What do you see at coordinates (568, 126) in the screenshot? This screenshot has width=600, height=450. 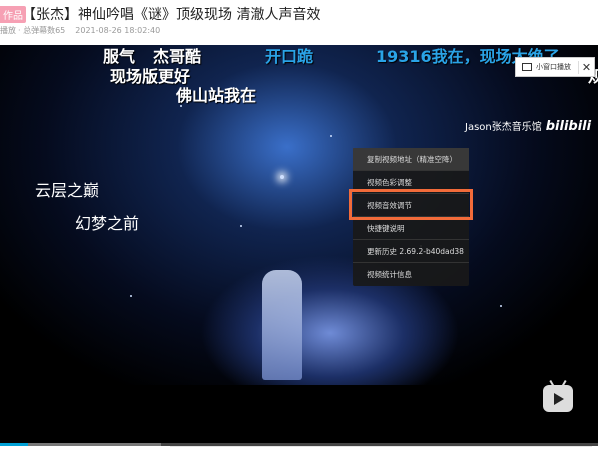 I see `bilibili-logo: bilibili` at bounding box center [568, 126].